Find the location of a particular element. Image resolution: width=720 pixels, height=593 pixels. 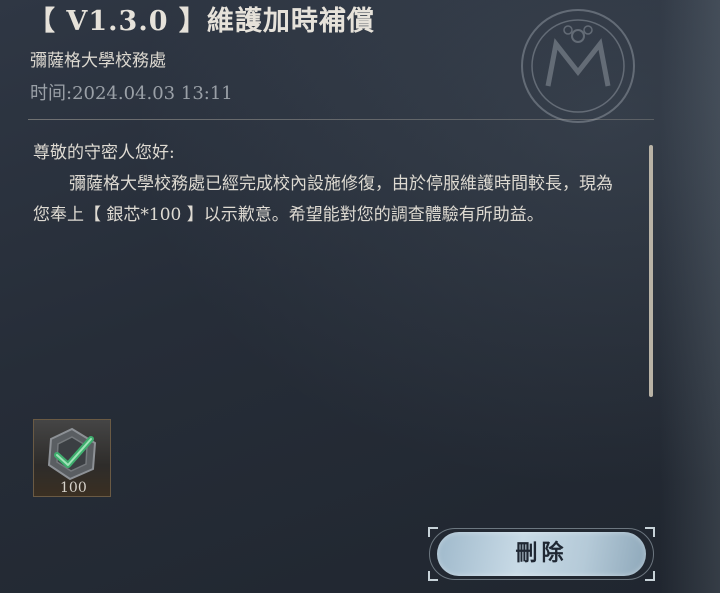

attachment-item: 100 is located at coordinates (72, 458).